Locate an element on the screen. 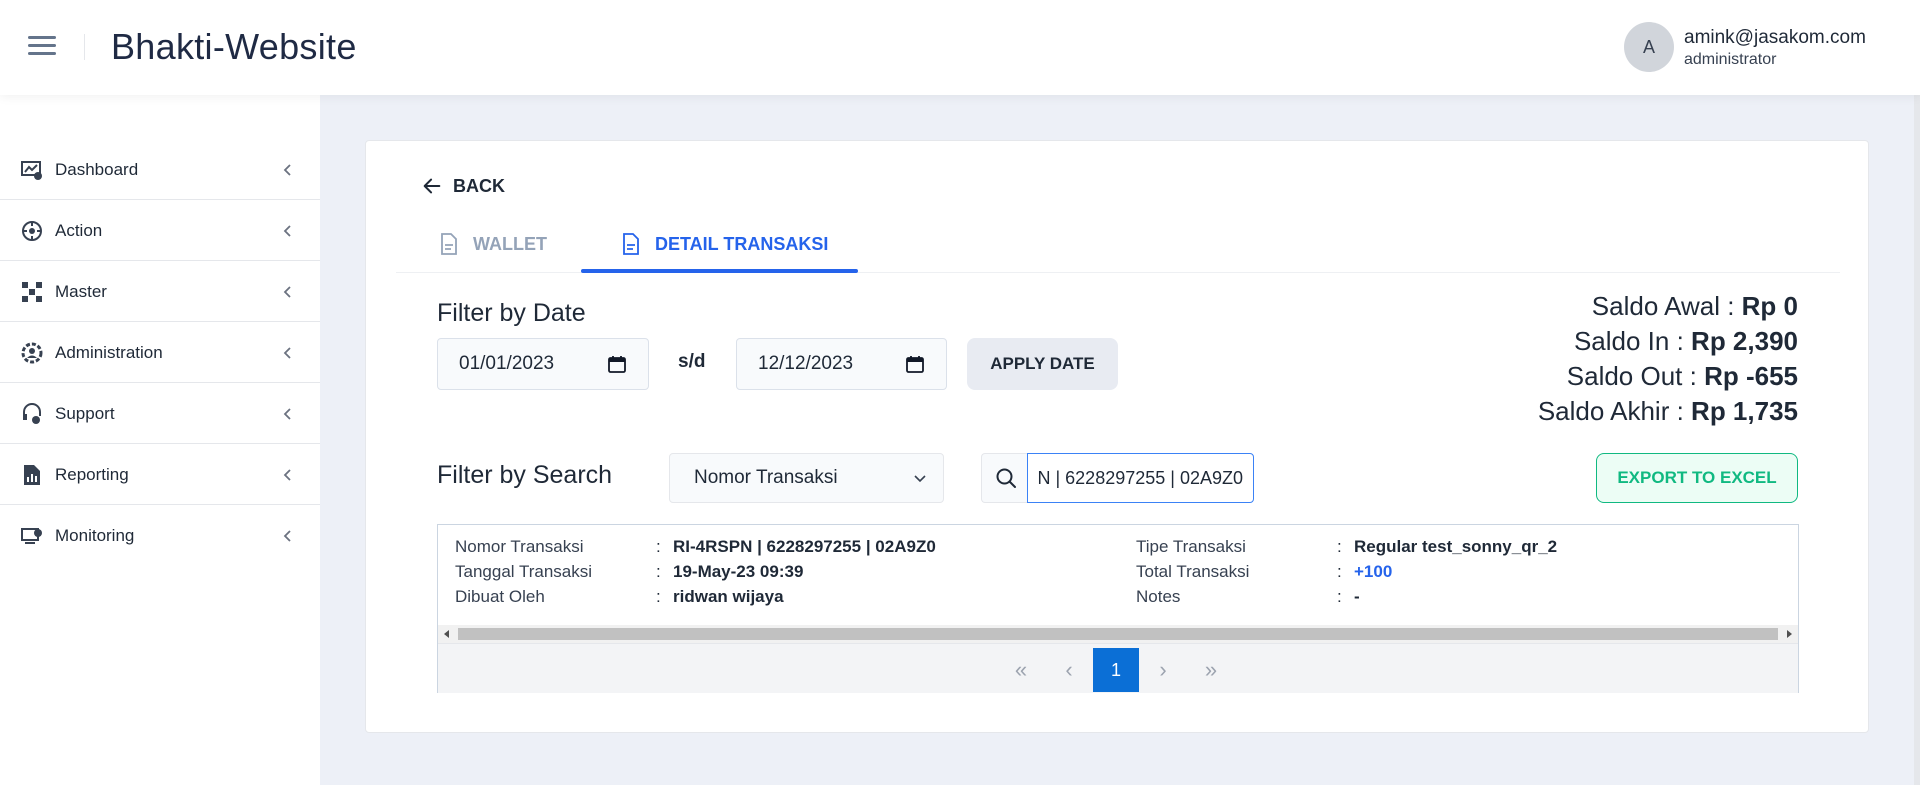 This screenshot has height=807, width=1920. saldo-out: Saldo Out : Rp -655 is located at coordinates (1682, 376).